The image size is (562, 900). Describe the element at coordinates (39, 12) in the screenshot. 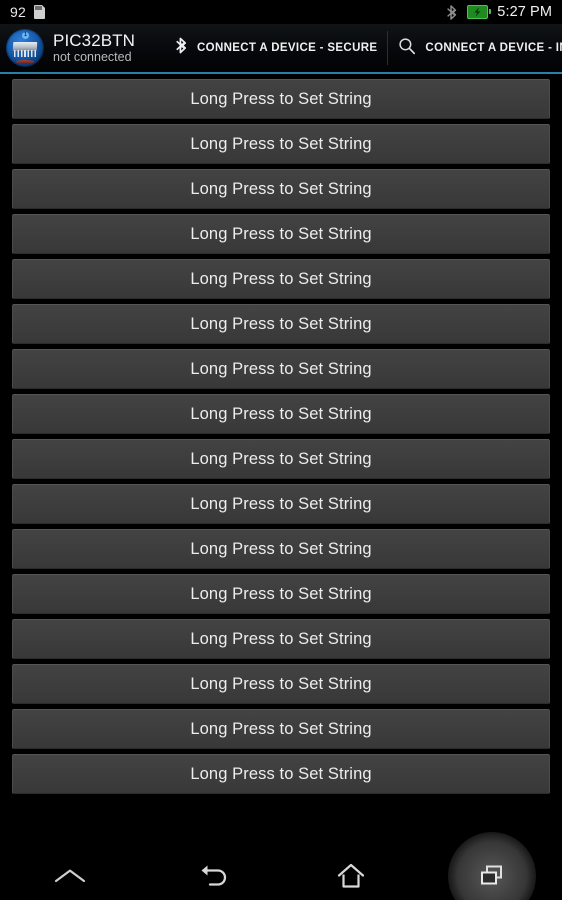

I see `sd-card-icon` at that location.